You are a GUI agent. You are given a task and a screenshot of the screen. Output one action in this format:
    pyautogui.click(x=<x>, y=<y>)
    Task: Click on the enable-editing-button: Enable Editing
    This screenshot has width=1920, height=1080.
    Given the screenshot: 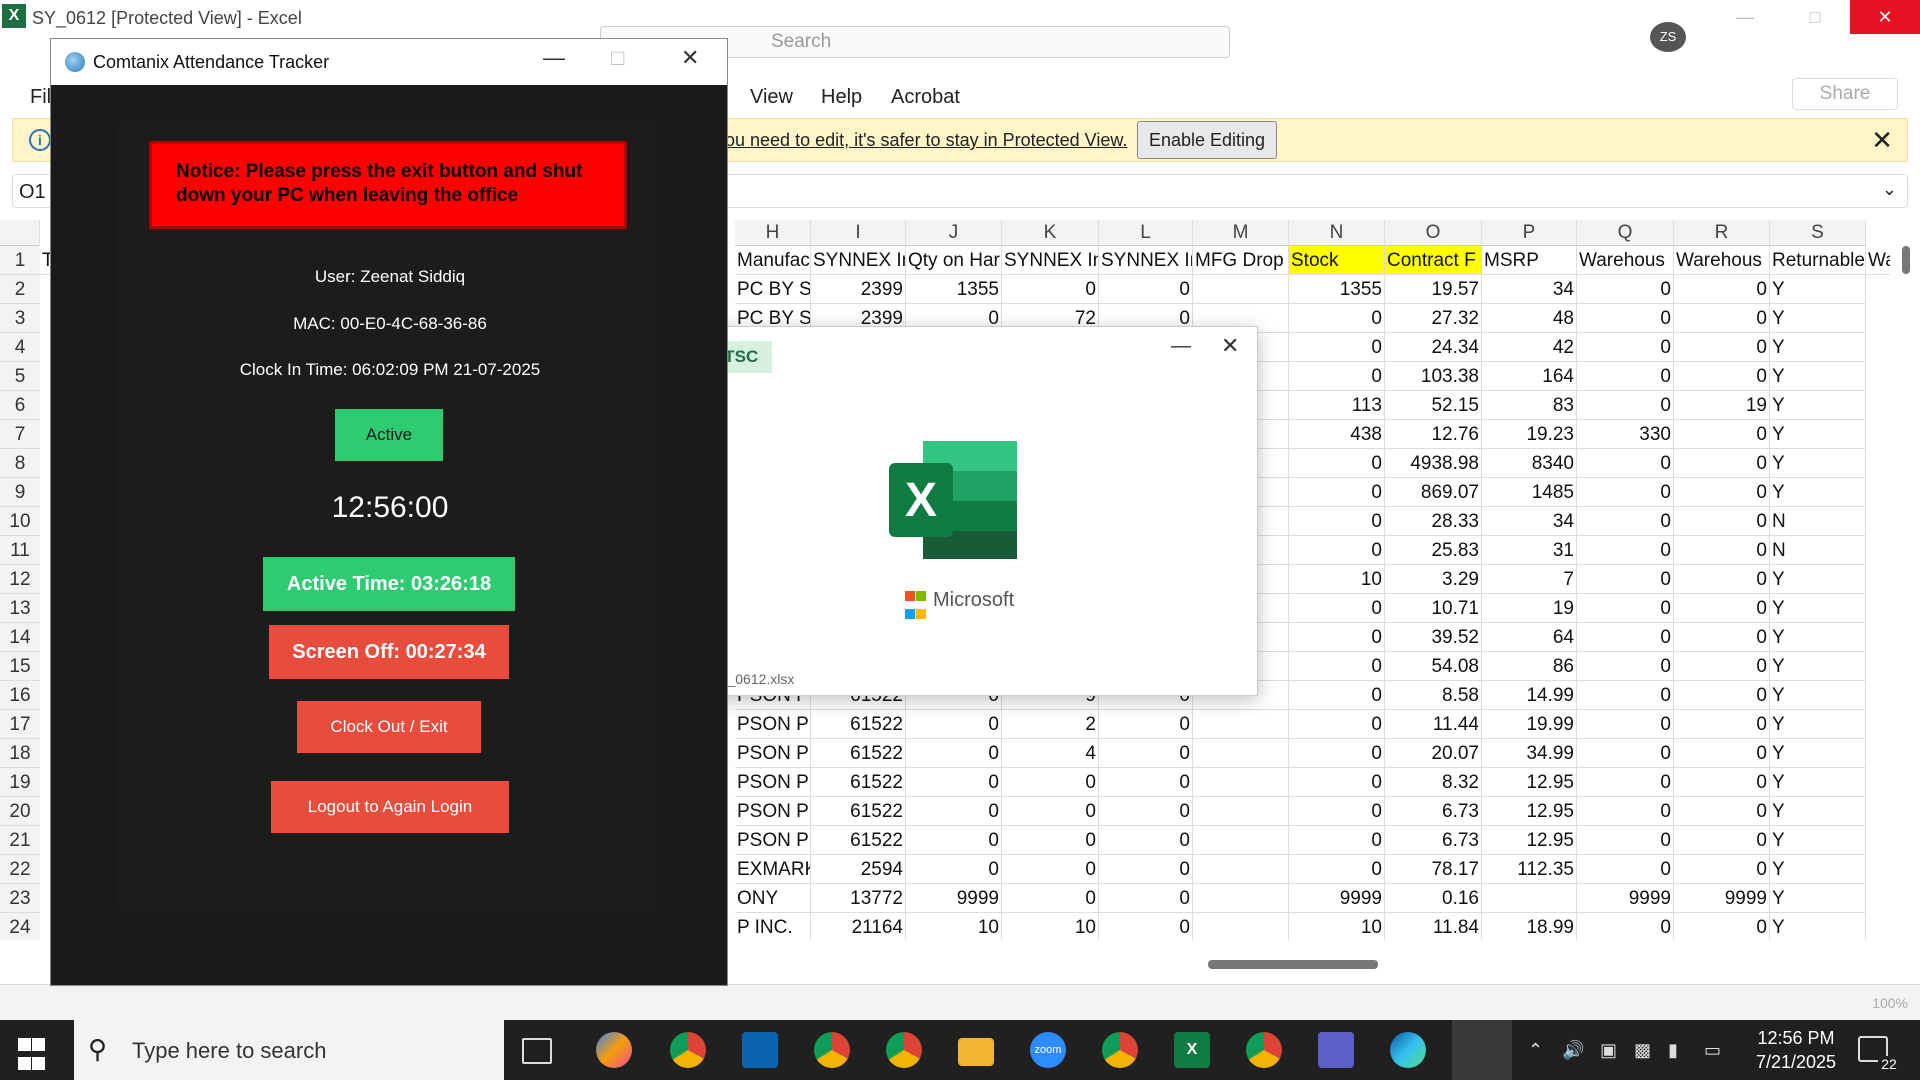 What is the action you would take?
    pyautogui.click(x=1207, y=140)
    